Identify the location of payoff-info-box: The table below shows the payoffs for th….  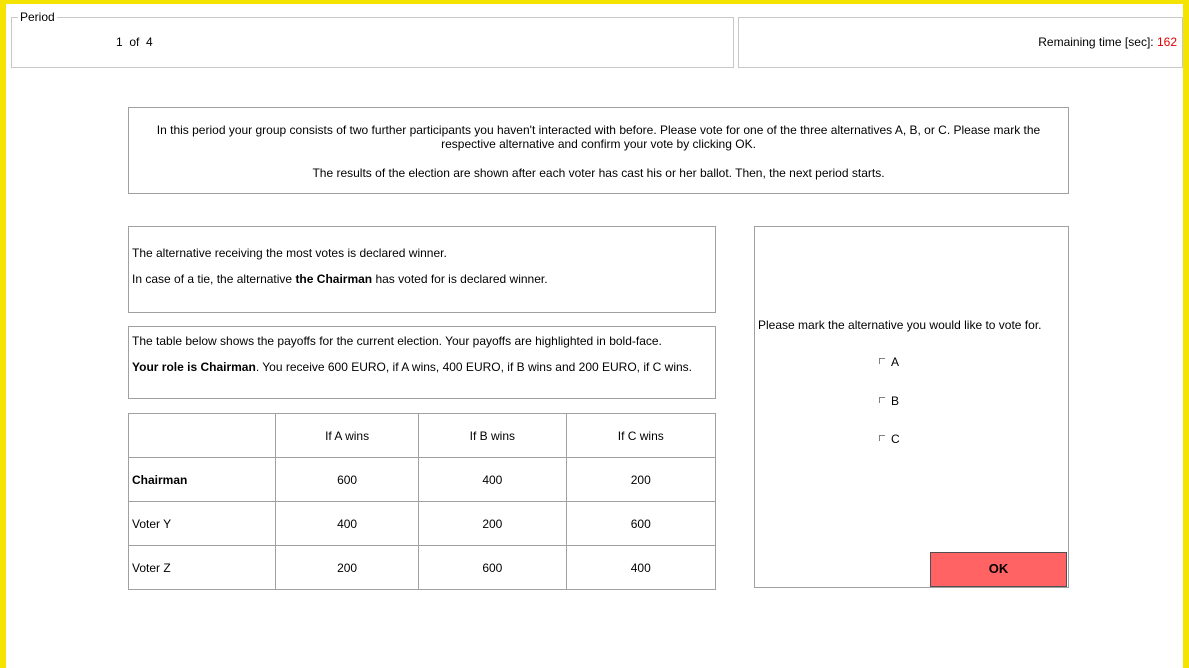
(422, 362).